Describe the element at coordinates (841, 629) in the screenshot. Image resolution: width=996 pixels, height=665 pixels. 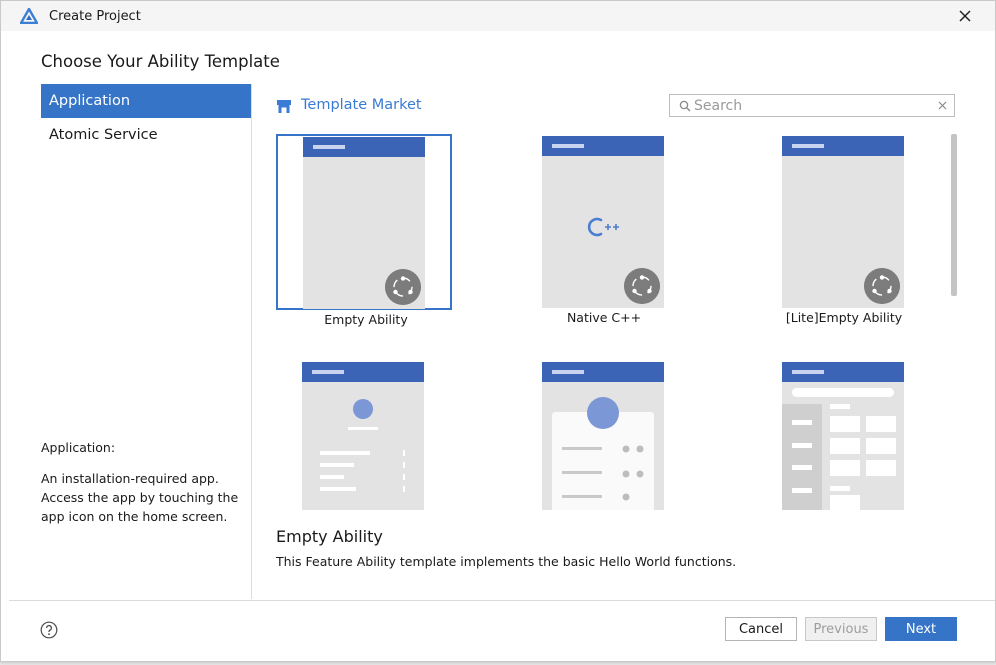
I see `previous-button: Previous` at that location.